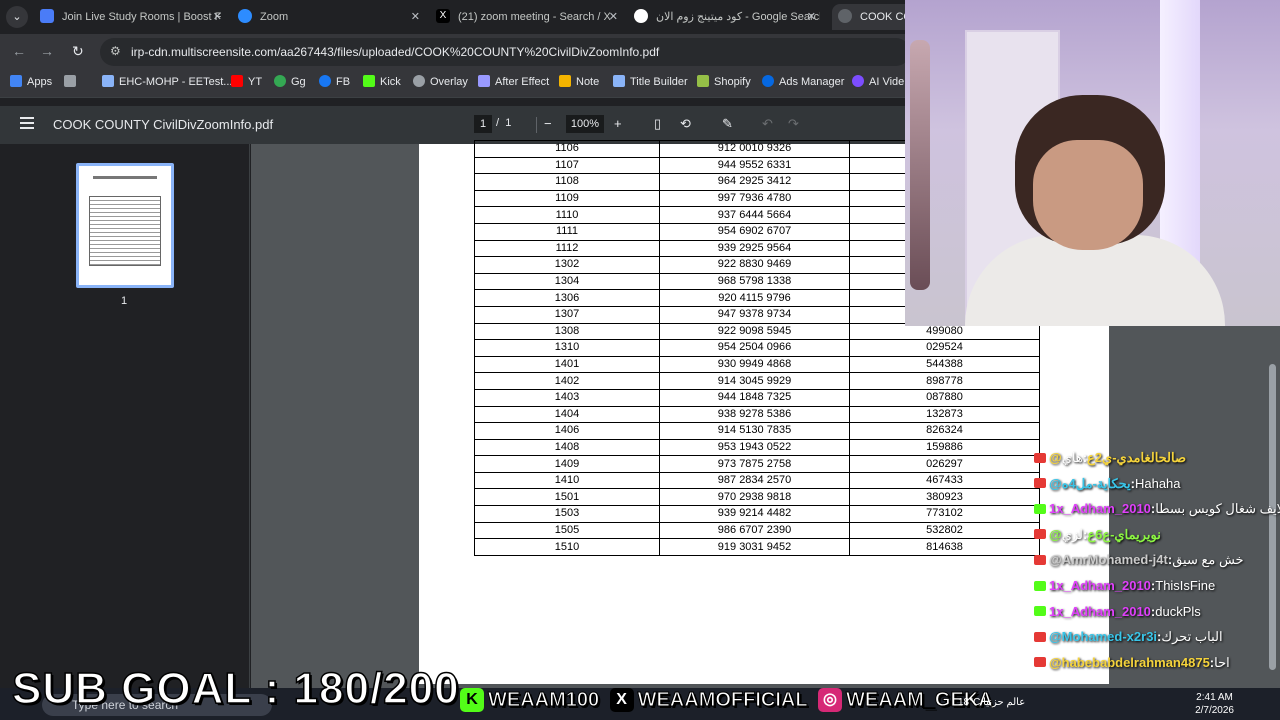 This screenshot has width=1280, height=720. Describe the element at coordinates (47, 51) in the screenshot. I see `forward-arrow-icon: →` at that location.